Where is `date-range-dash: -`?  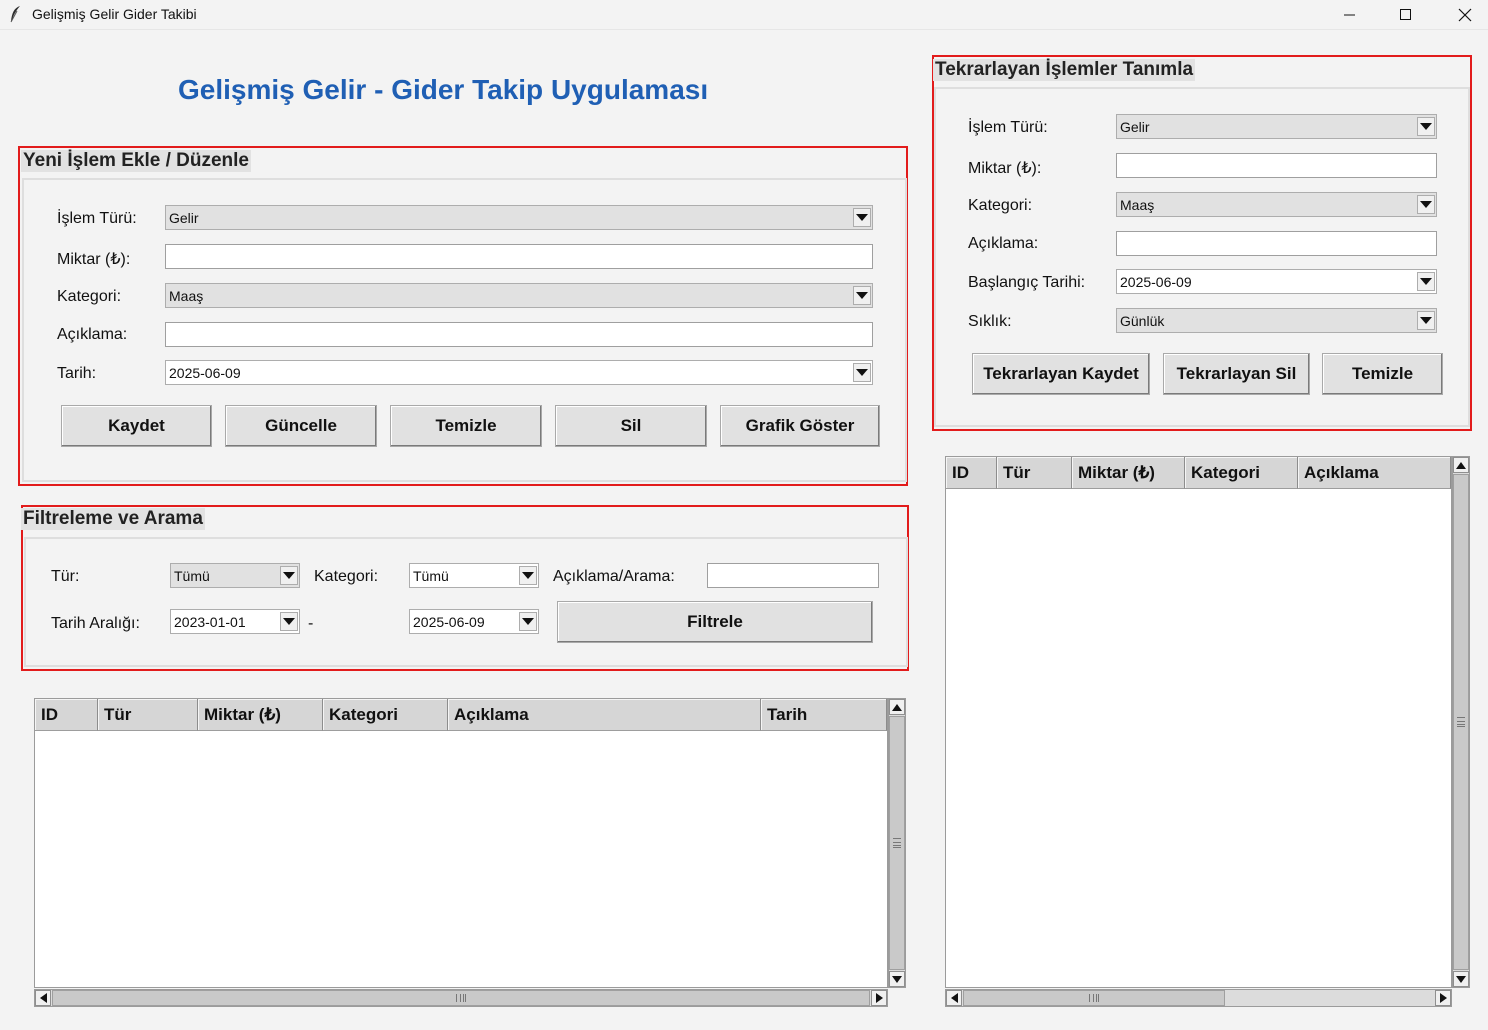 date-range-dash: - is located at coordinates (311, 623).